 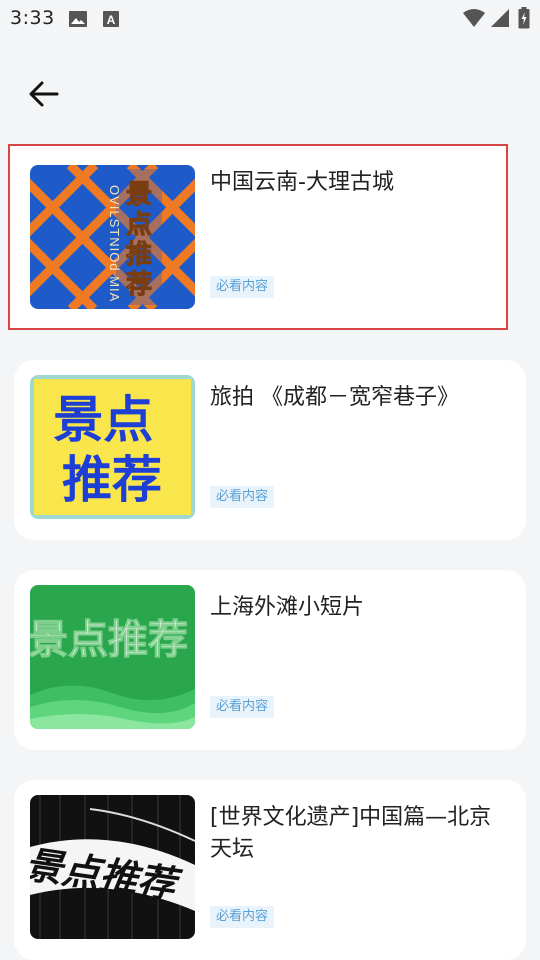 What do you see at coordinates (114, 243) in the screenshot?
I see `svg-text: OVILSTNIOd MIA` at bounding box center [114, 243].